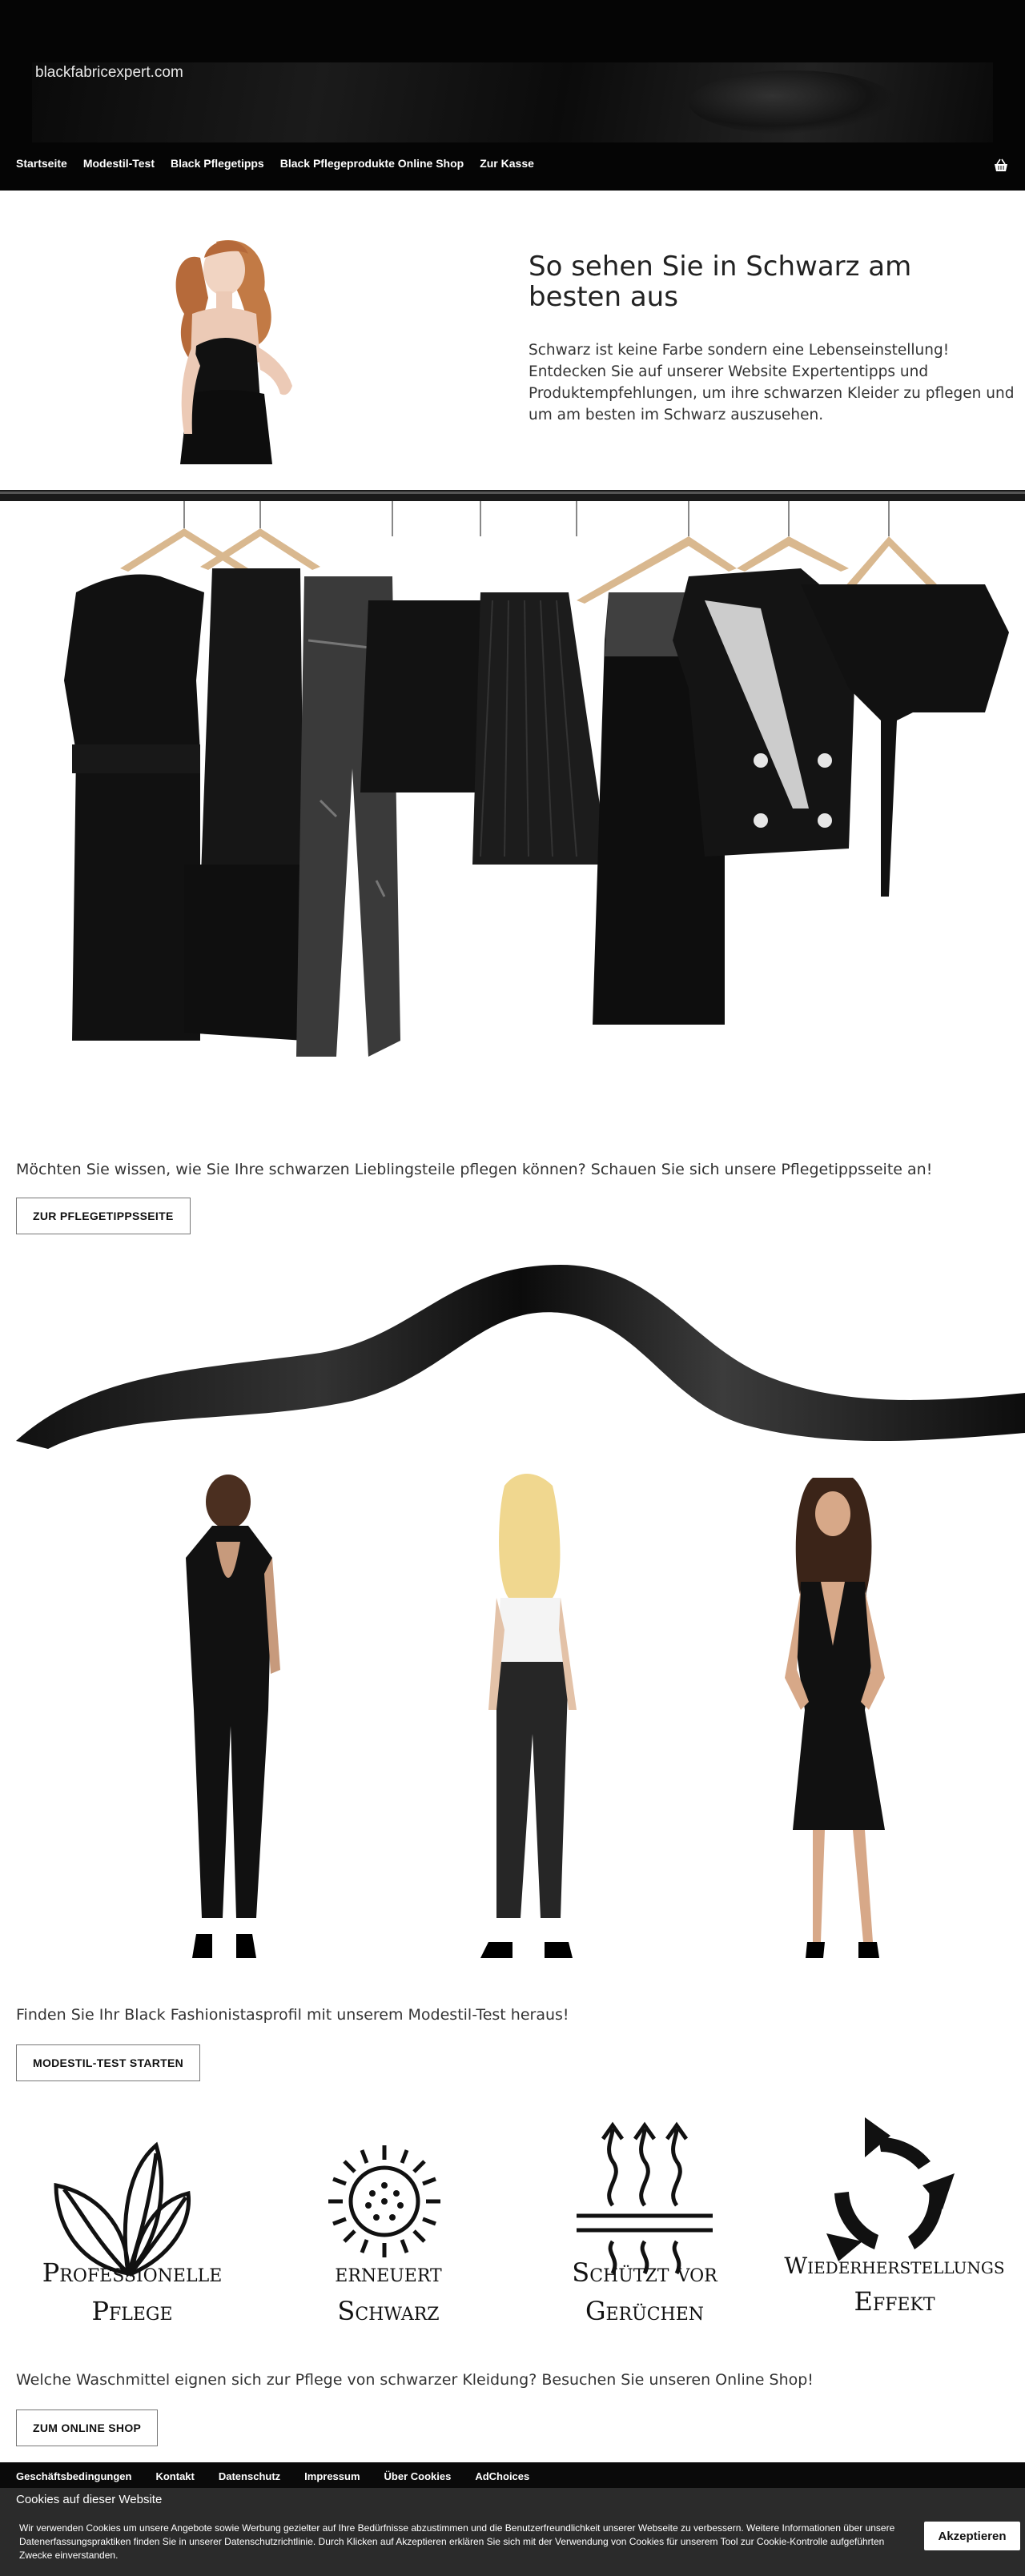 This screenshot has width=1025, height=2576. What do you see at coordinates (890, 2189) in the screenshot?
I see `recycle-arrows-icon` at bounding box center [890, 2189].